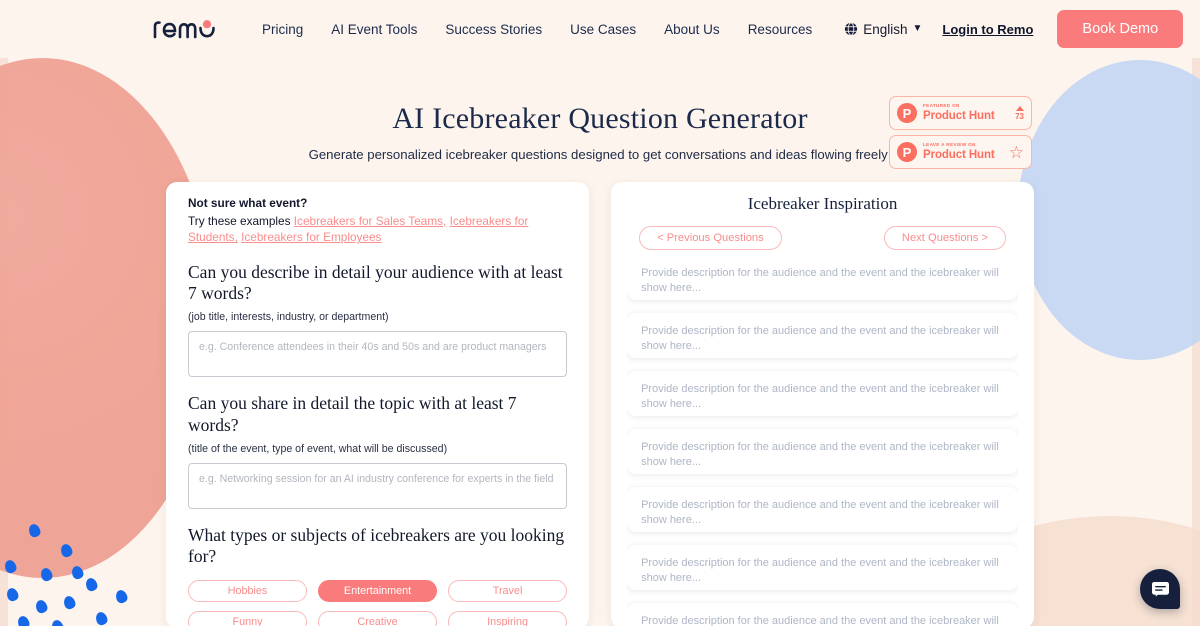 The width and height of the screenshot is (1200, 626). I want to click on example-link-employees: Icebreakers for Employees, so click(311, 237).